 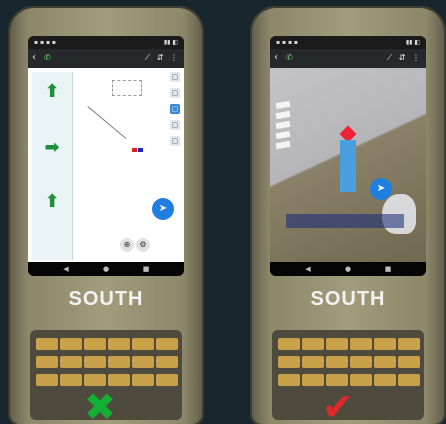 What do you see at coordinates (127, 245) in the screenshot?
I see `zoom-icon: ⊕` at bounding box center [127, 245].